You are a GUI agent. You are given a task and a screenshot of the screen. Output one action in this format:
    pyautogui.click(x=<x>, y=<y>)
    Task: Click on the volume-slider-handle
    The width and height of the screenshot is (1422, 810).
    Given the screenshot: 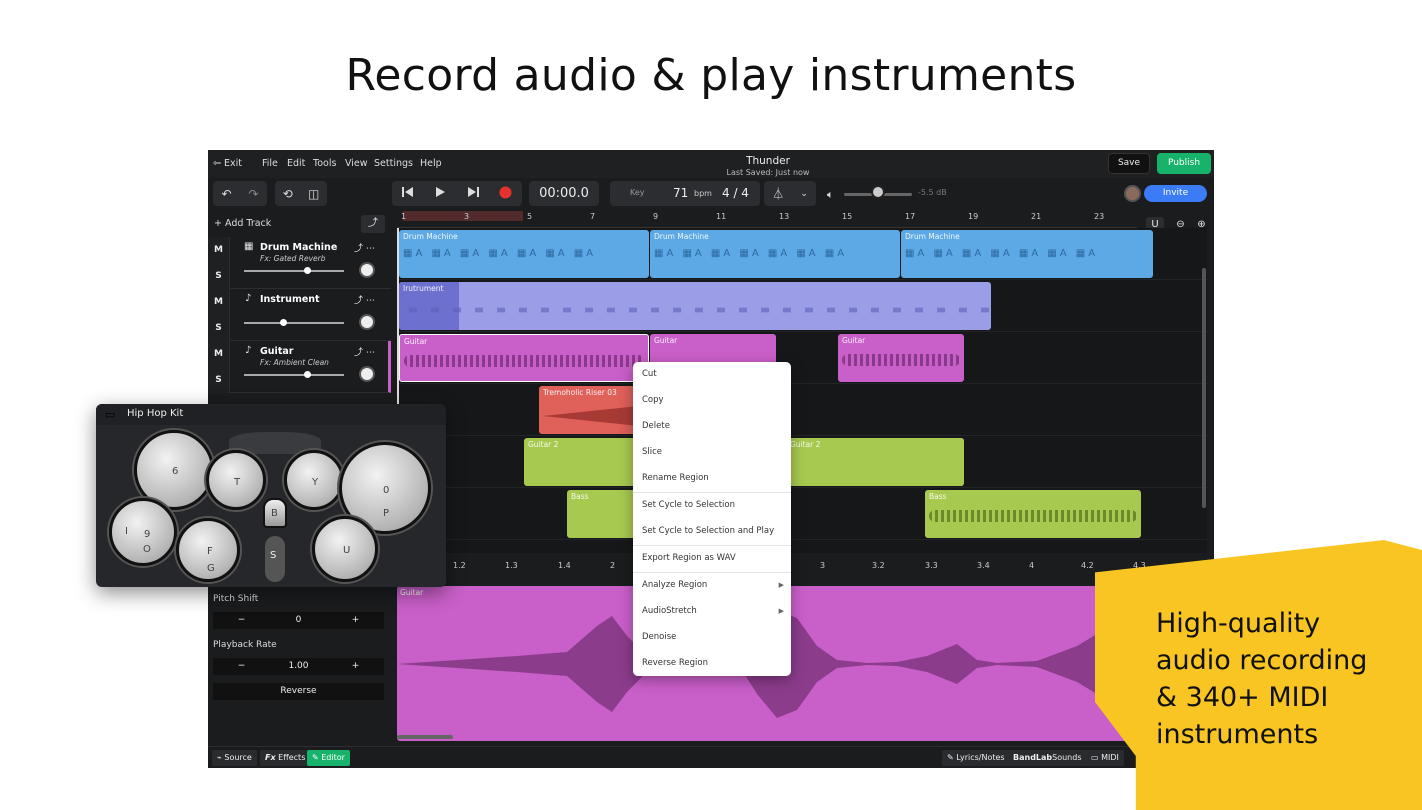 What is the action you would take?
    pyautogui.click(x=878, y=192)
    